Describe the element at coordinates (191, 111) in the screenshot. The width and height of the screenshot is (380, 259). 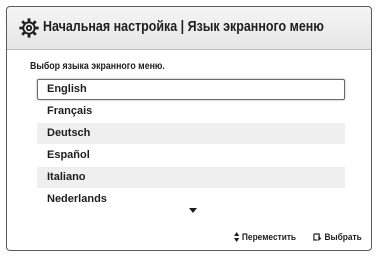
I see `language-option-francais: Français` at that location.